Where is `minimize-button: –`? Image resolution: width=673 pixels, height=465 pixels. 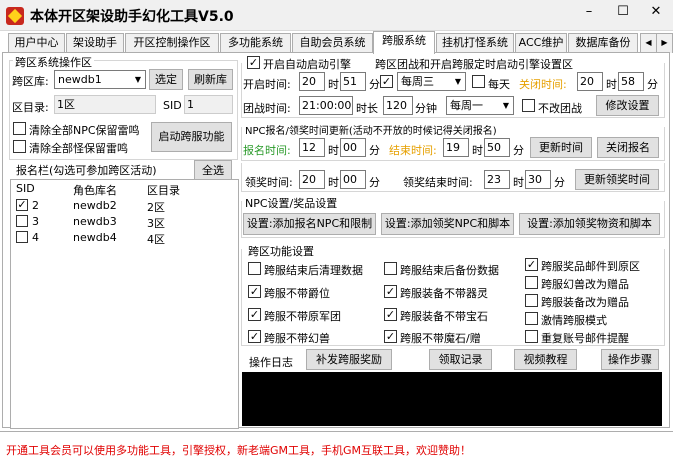 minimize-button: – is located at coordinates (589, 12).